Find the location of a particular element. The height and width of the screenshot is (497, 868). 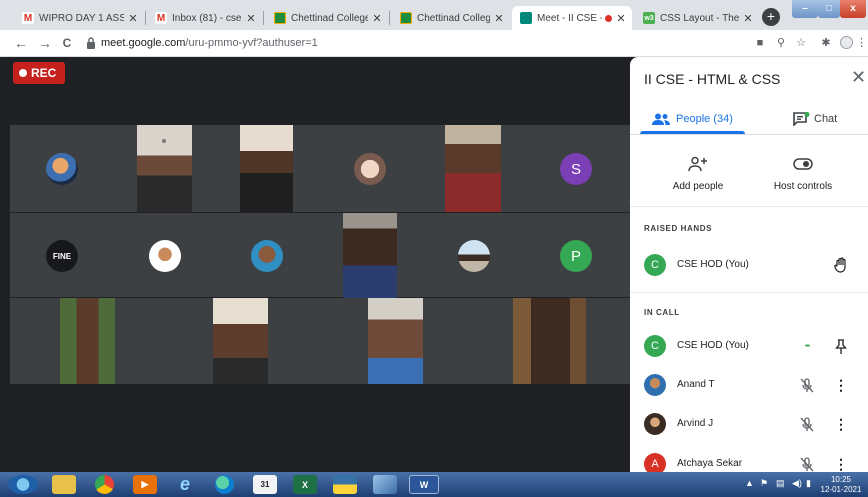

forward-button: → is located at coordinates (45, 43).